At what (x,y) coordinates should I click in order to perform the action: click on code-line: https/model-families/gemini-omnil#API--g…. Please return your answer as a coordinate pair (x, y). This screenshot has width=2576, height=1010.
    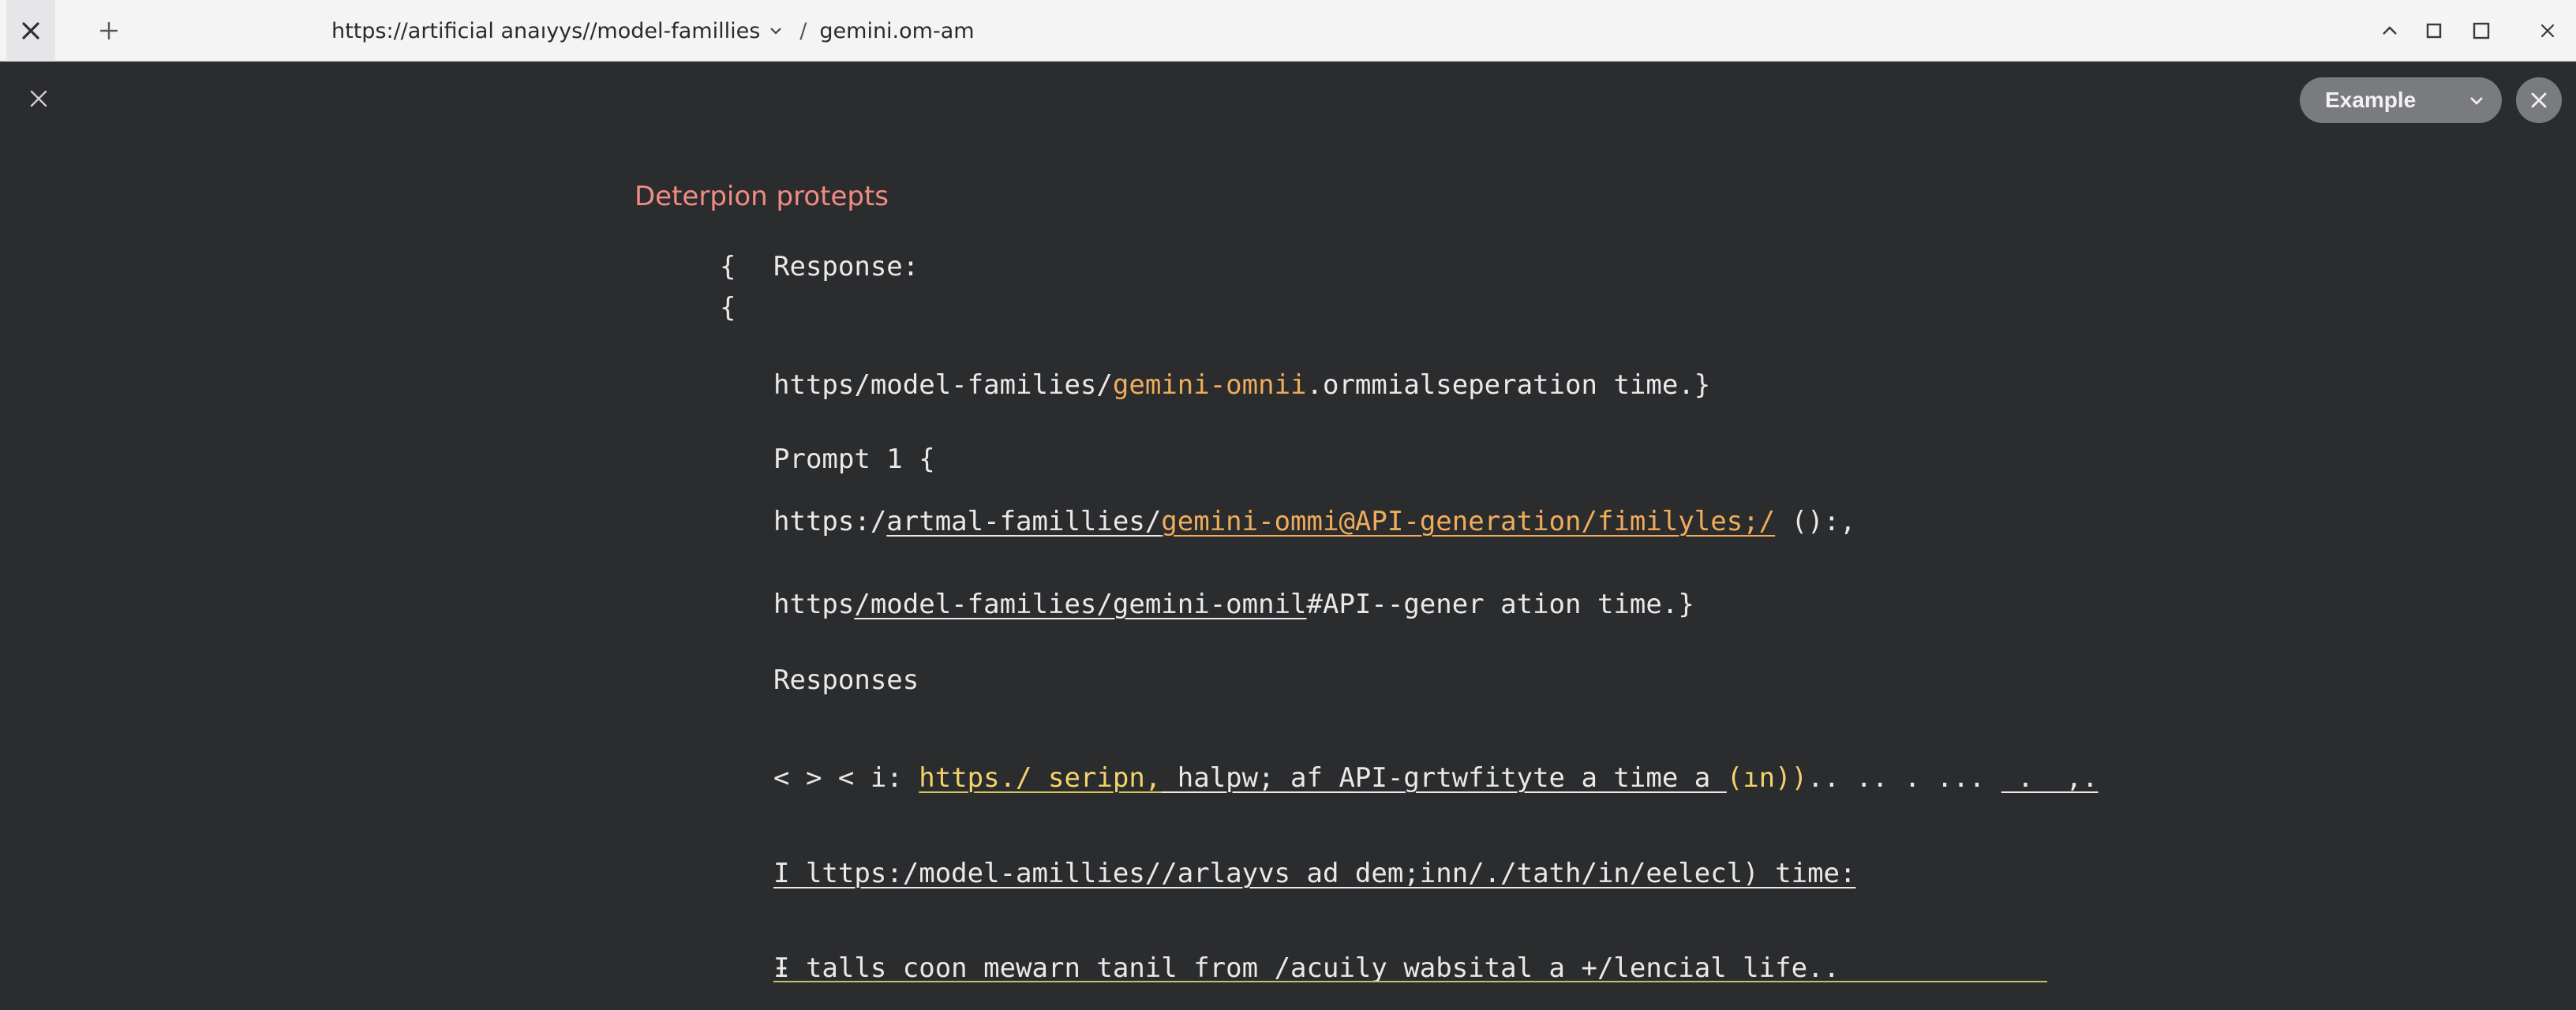
    Looking at the image, I should click on (1233, 604).